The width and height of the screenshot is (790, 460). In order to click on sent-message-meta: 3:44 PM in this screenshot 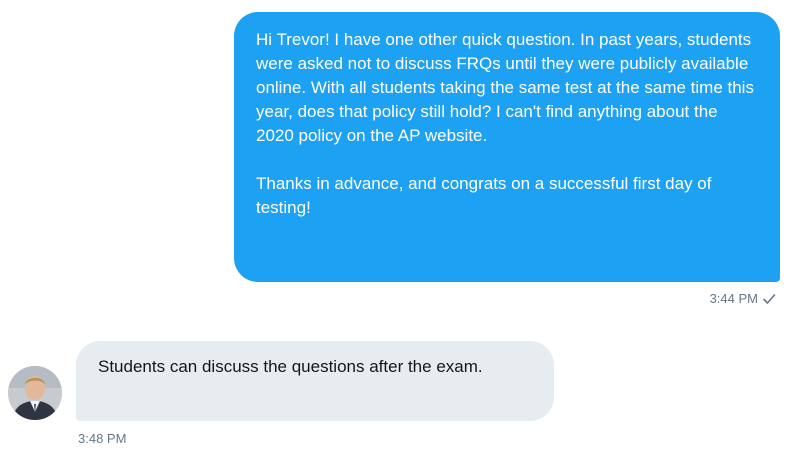, I will do `click(743, 298)`.